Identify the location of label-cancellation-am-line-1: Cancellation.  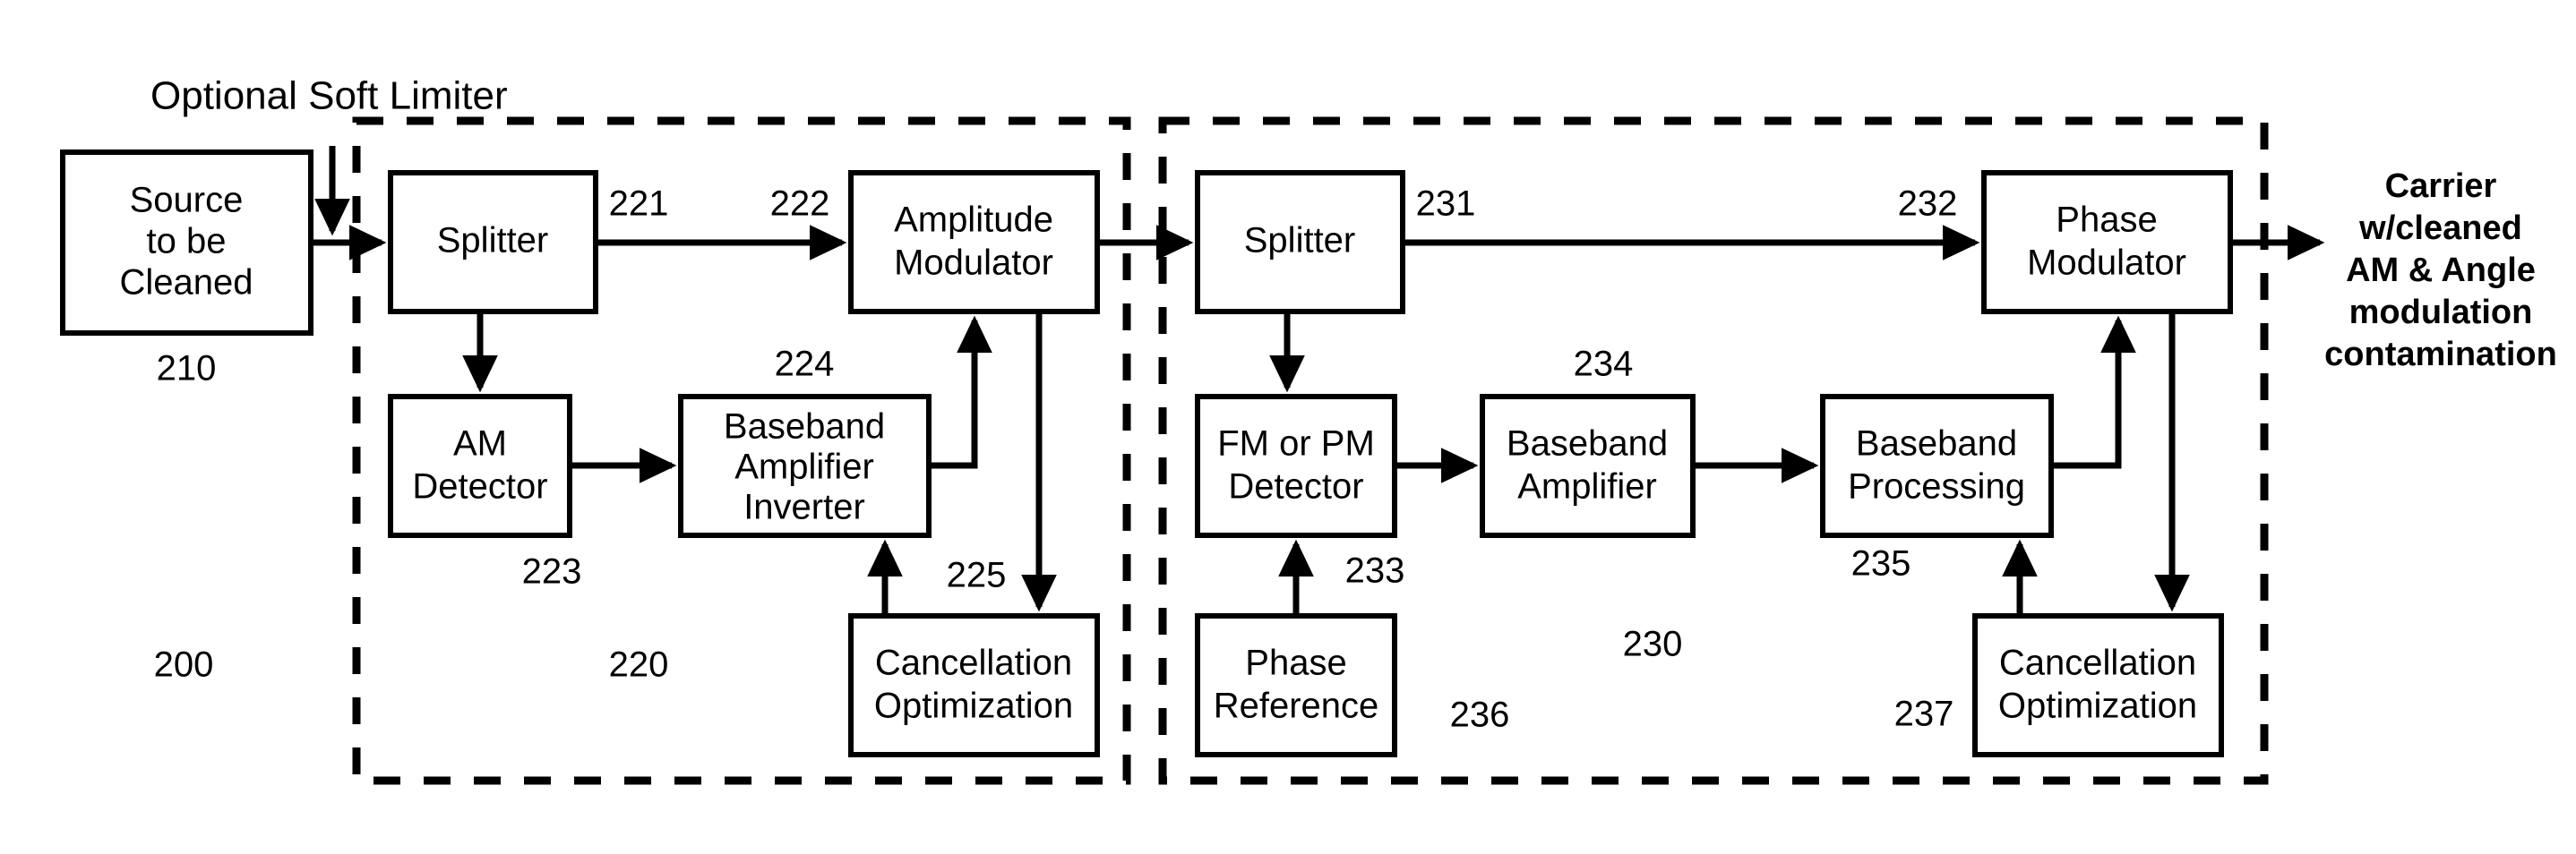
(973, 663).